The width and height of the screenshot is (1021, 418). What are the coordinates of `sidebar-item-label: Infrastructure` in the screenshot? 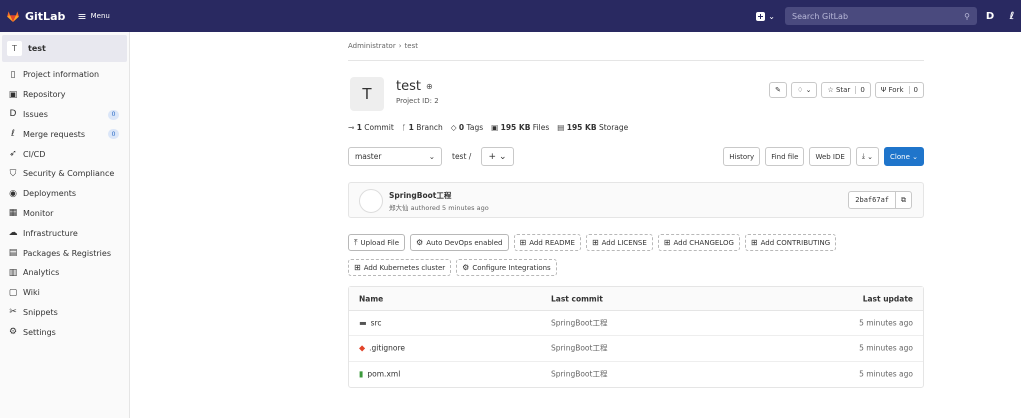 It's located at (50, 233).